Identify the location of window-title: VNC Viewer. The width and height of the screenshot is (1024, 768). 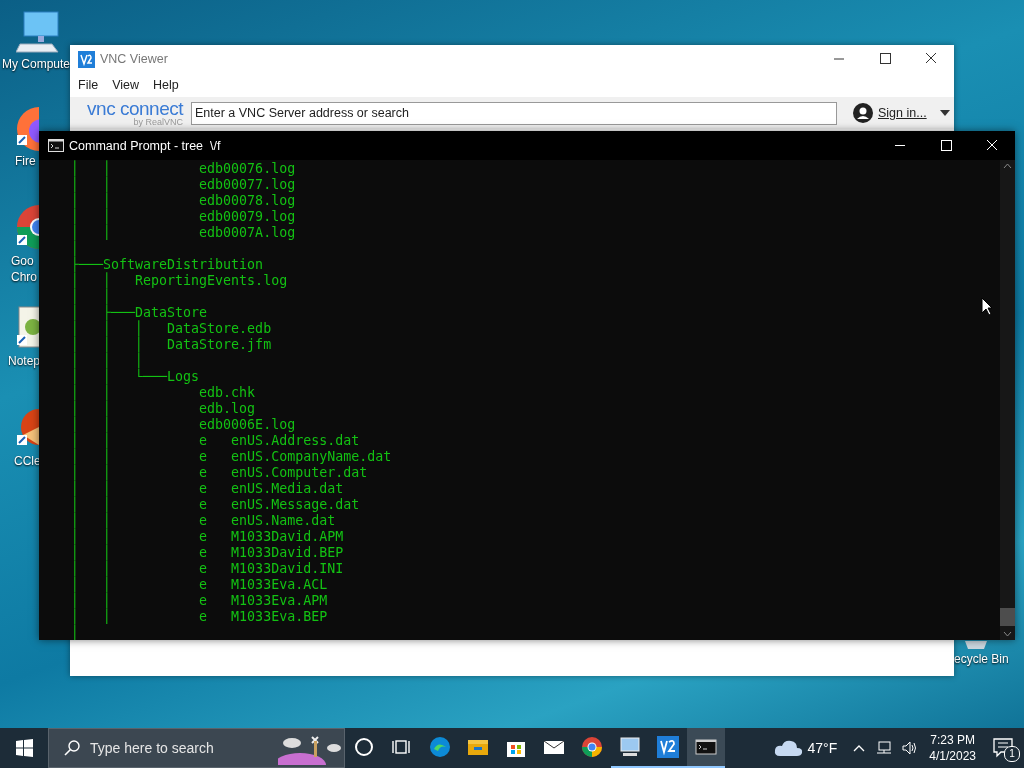
(134, 59).